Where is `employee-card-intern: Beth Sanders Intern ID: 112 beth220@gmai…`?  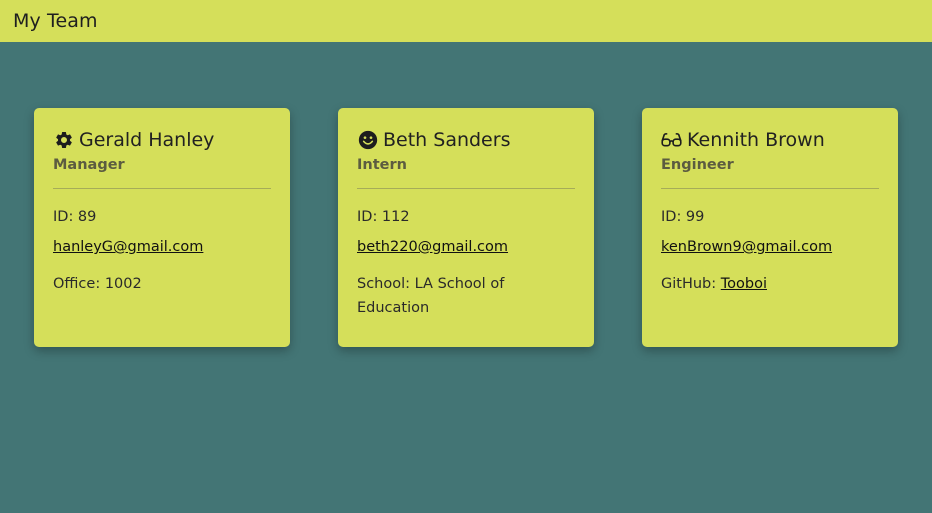 employee-card-intern: Beth Sanders Intern ID: 112 beth220@gmai… is located at coordinates (466, 227).